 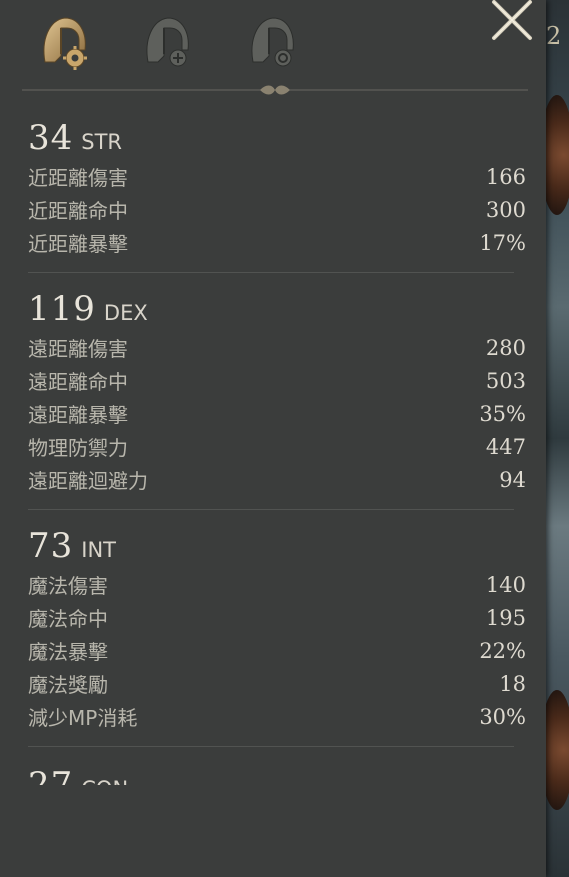 I want to click on close-icon, so click(x=512, y=20).